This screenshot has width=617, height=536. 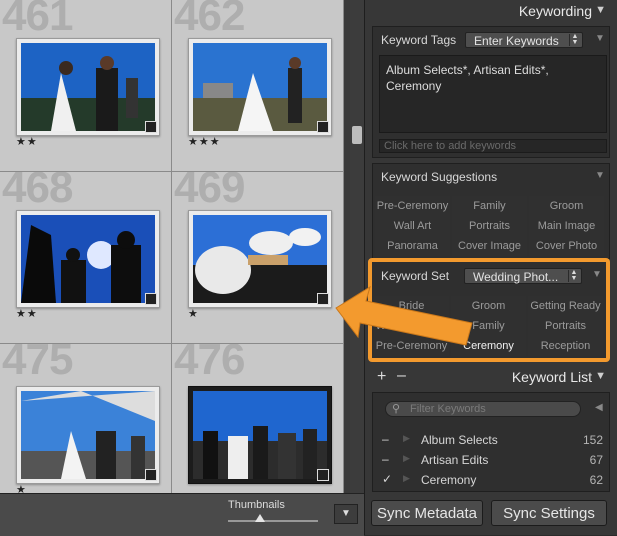 What do you see at coordinates (492, 460) in the screenshot?
I see `keyword-list-item: – ▶ Artisan Edits 67` at bounding box center [492, 460].